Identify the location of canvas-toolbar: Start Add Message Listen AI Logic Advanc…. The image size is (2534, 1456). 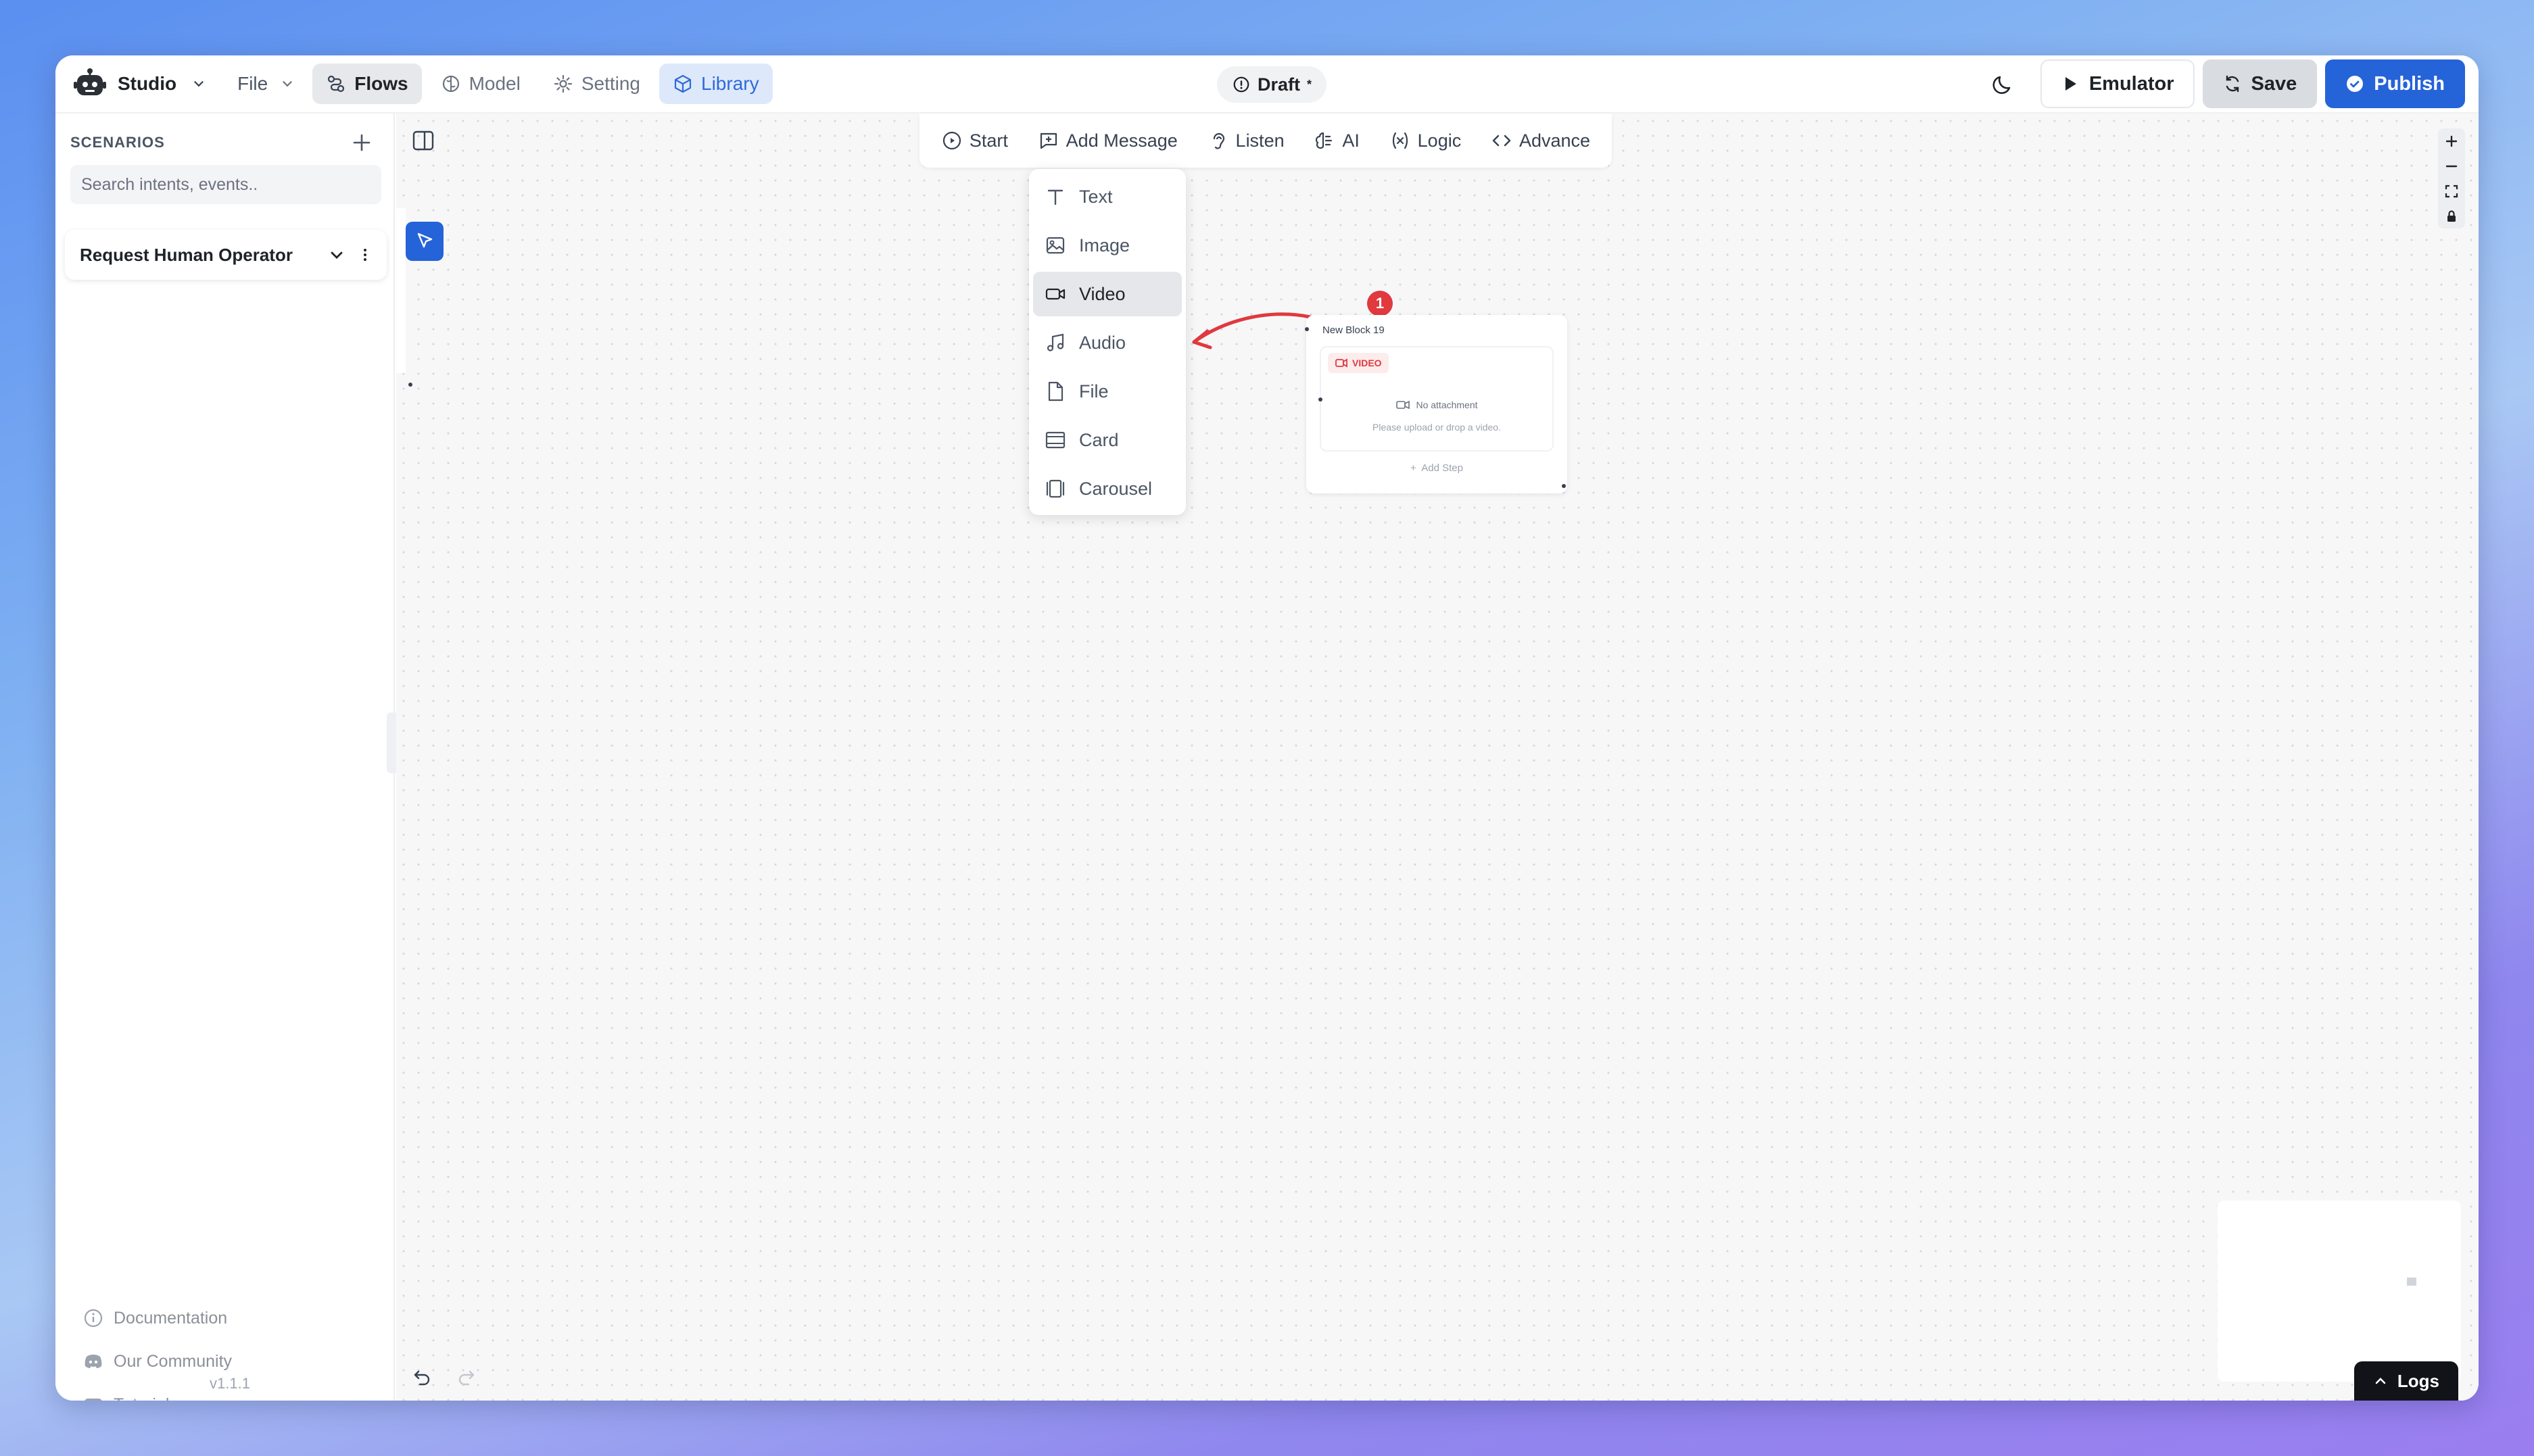
(1265, 141).